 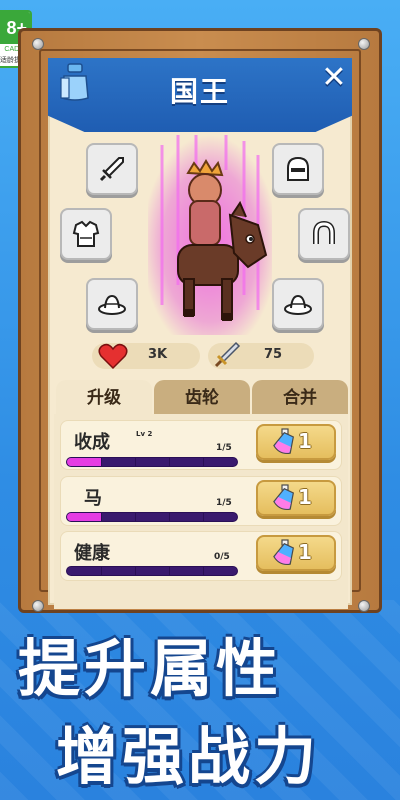 I want to click on helmet-icon, so click(x=298, y=168).